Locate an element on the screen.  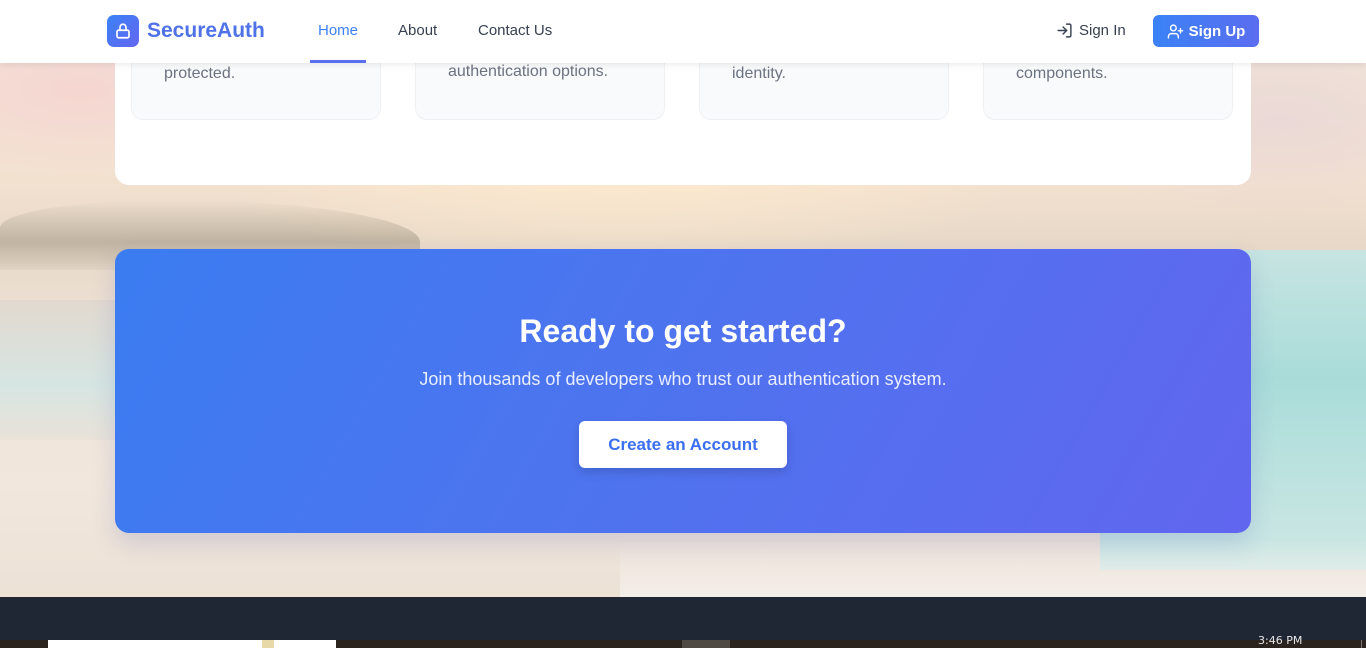
feature-card-text: identity. is located at coordinates (759, 73).